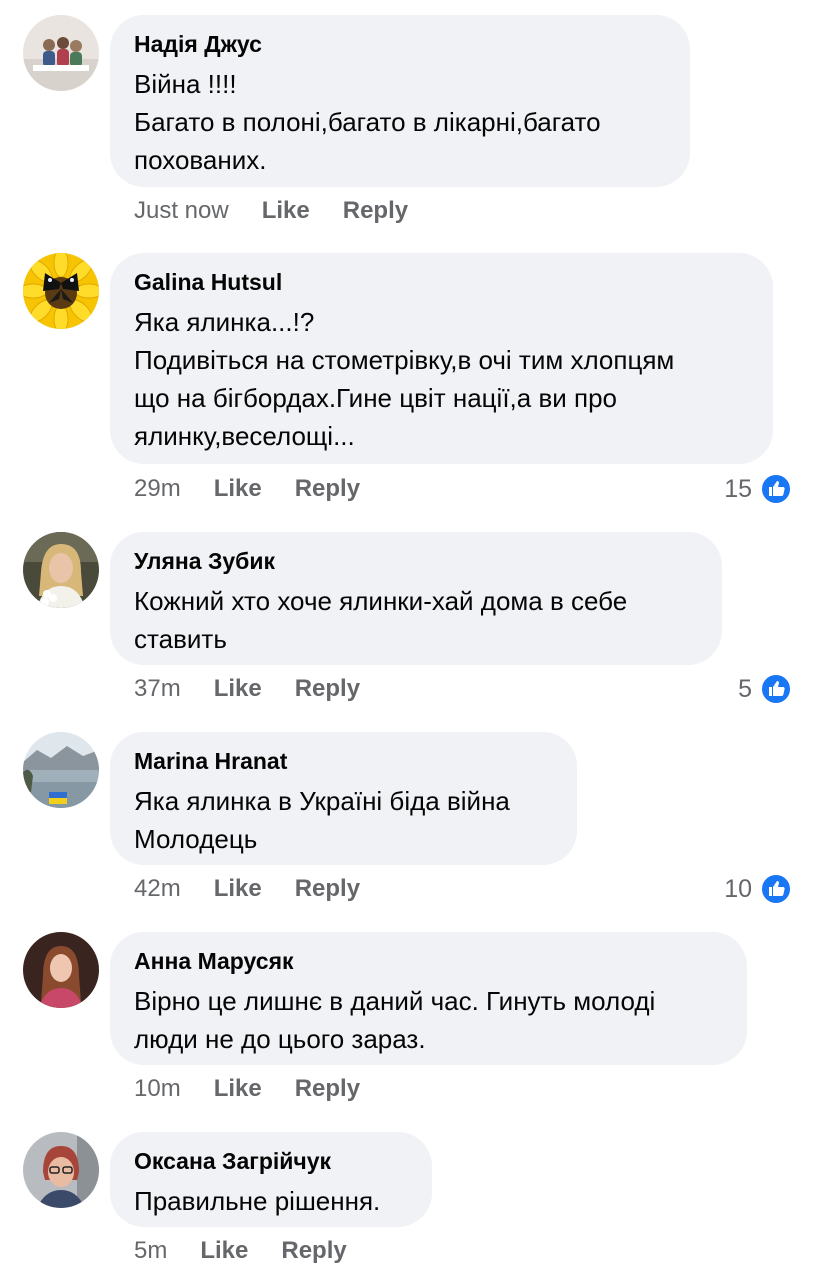 The image size is (815, 1280). I want to click on reaction-summary: 15, so click(758, 489).